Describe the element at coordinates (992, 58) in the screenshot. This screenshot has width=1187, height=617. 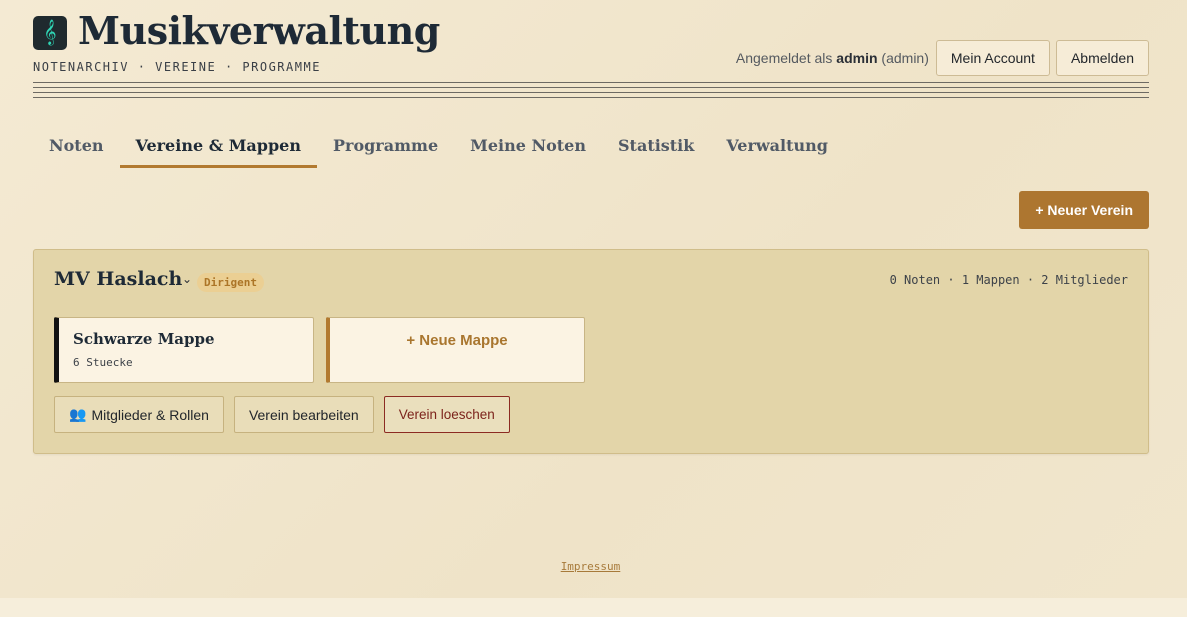
I see `my-account-button: Mein Account` at that location.